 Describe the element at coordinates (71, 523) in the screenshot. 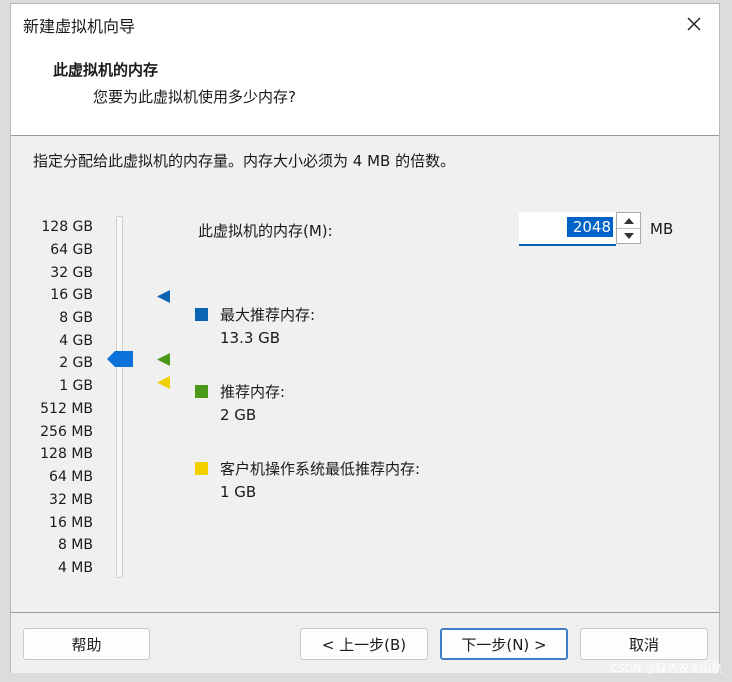

I see `scale-label: 16 MB` at that location.